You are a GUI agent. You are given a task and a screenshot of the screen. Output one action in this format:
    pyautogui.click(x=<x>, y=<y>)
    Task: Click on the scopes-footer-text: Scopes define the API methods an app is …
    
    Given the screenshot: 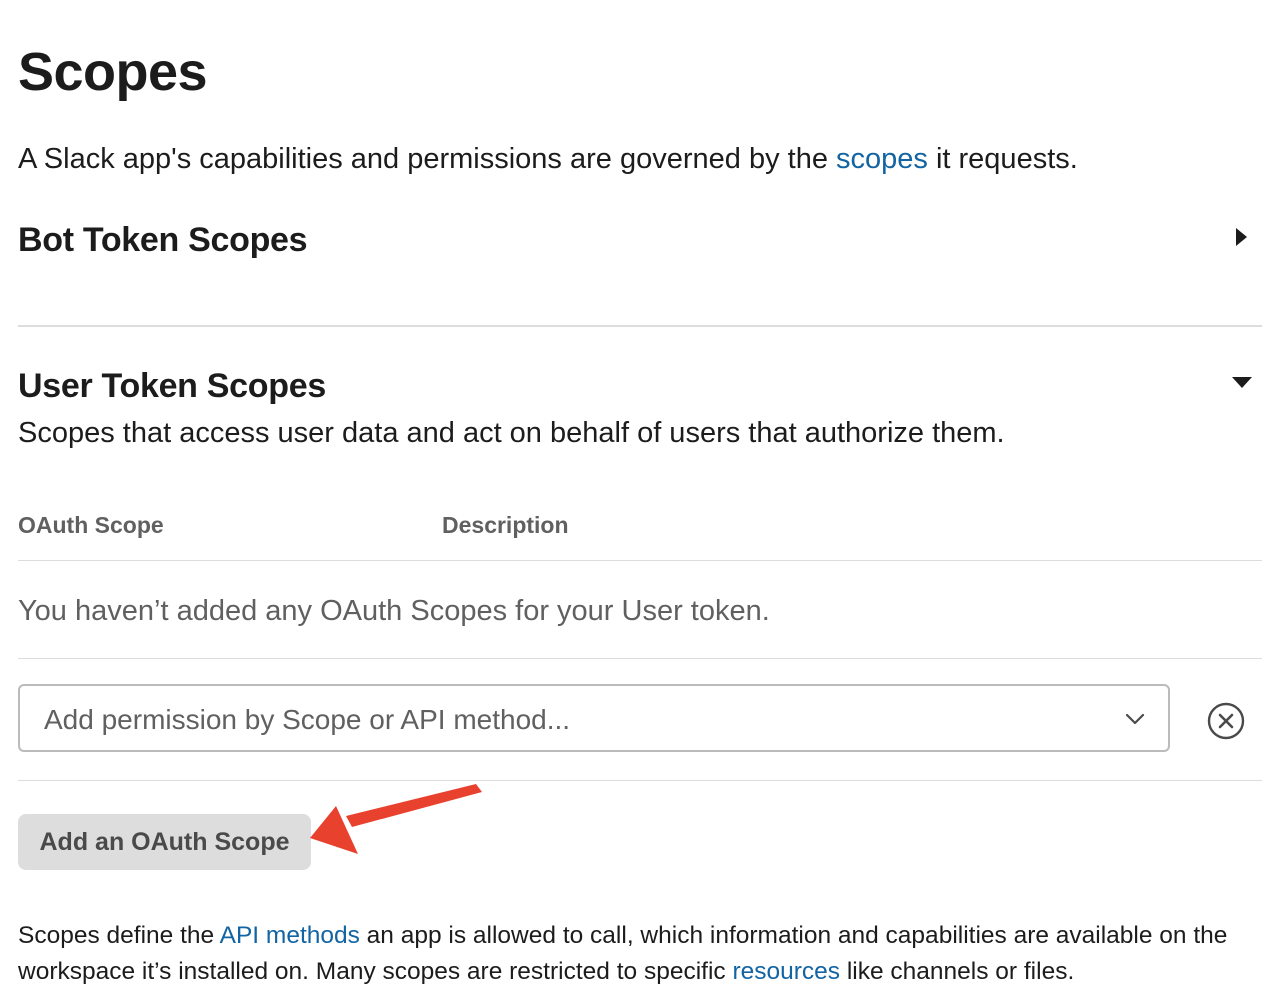 What is the action you would take?
    pyautogui.click(x=643, y=954)
    